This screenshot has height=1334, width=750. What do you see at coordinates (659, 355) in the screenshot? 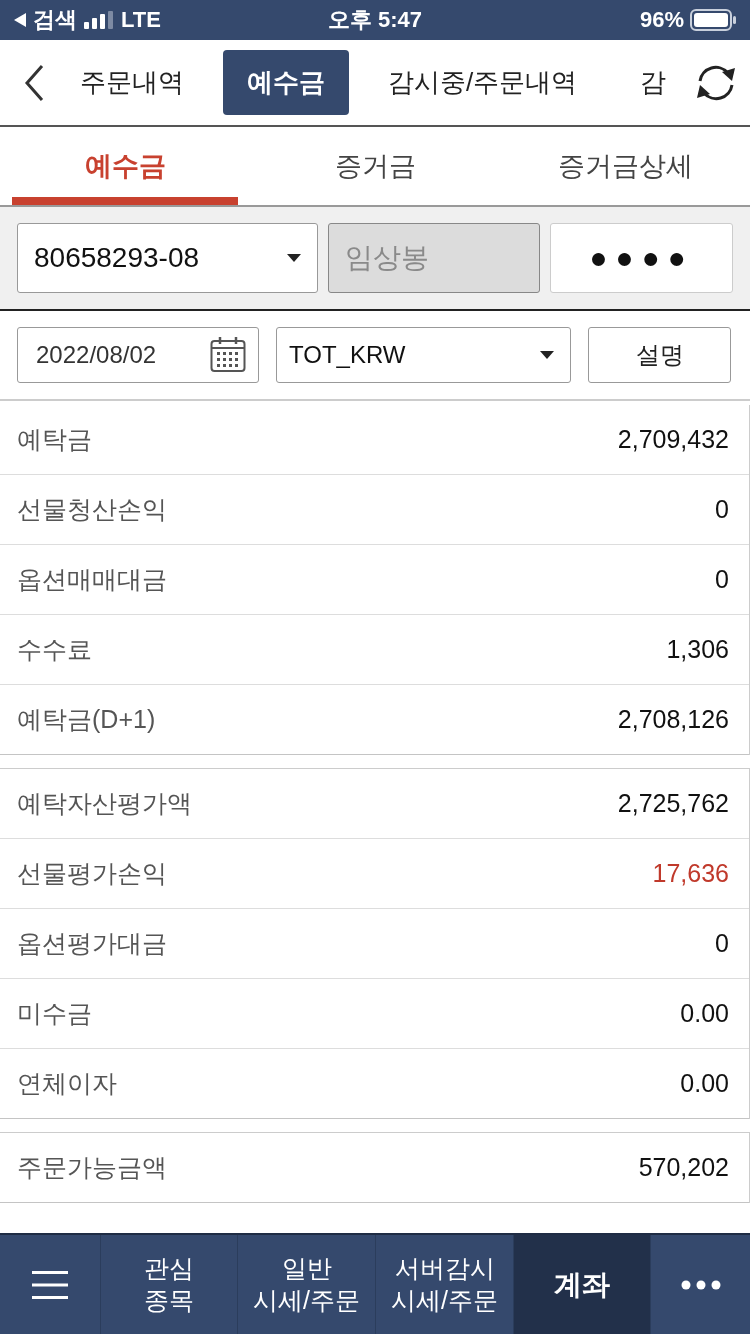
I see `explain-button: 설명` at bounding box center [659, 355].